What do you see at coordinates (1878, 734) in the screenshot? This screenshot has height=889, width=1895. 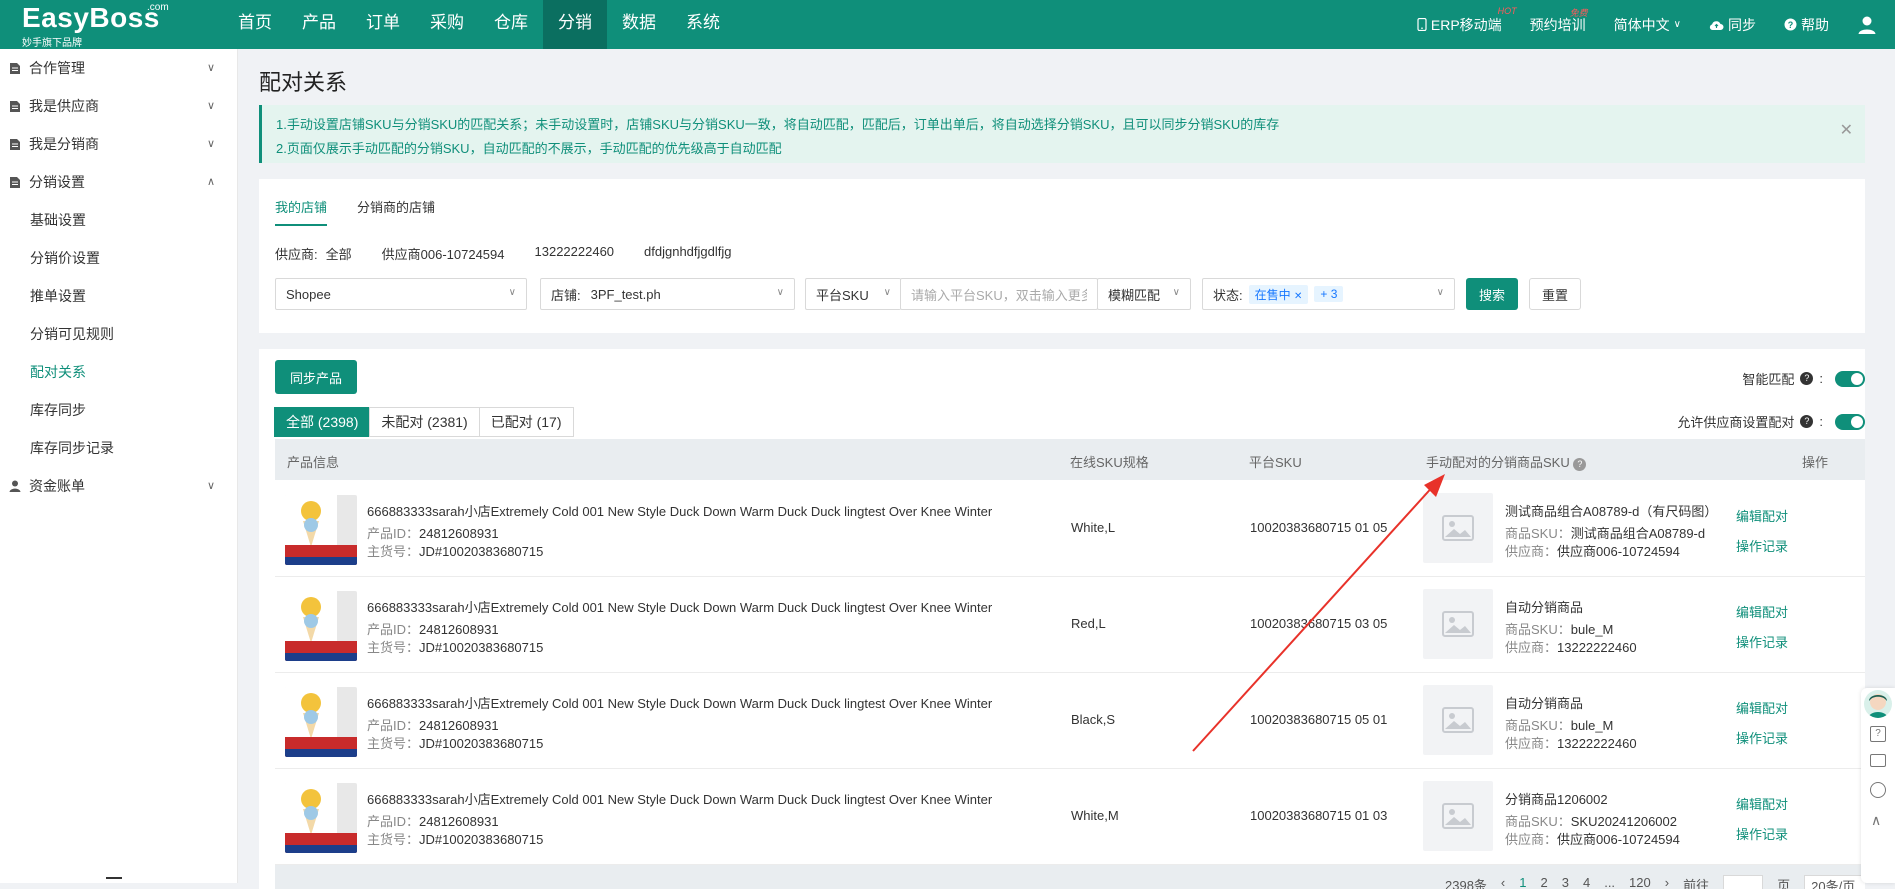 I see `feedback-icon: ?` at bounding box center [1878, 734].